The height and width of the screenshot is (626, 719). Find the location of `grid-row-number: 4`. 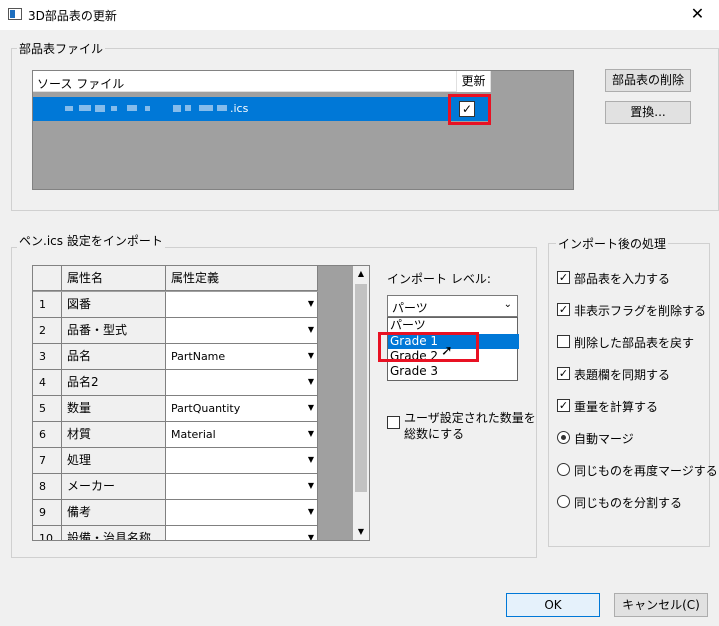

grid-row-number: 4 is located at coordinates (47, 383).